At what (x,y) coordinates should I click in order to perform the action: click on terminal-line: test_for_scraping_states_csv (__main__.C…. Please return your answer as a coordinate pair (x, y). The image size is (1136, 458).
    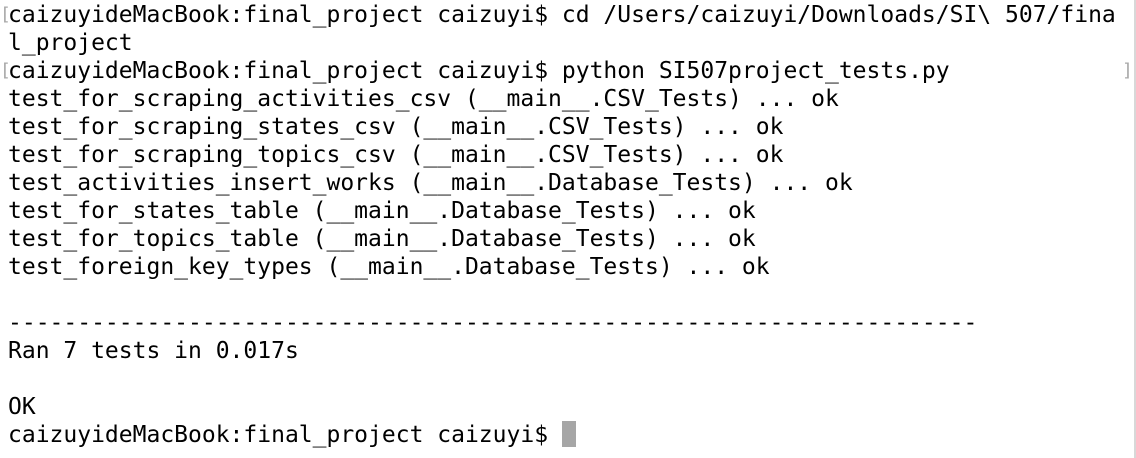
    Looking at the image, I should click on (396, 127).